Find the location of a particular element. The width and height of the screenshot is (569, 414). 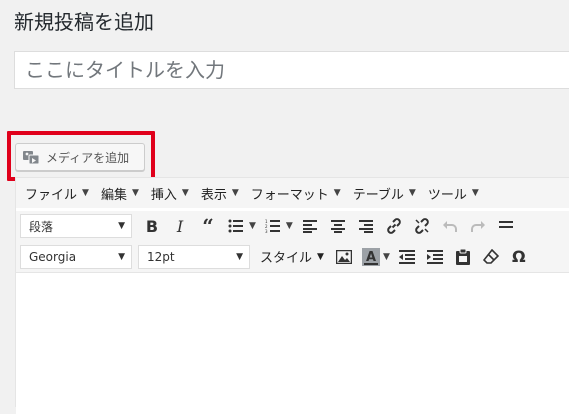

numbered-list-icon: 123 is located at coordinates (272, 226).